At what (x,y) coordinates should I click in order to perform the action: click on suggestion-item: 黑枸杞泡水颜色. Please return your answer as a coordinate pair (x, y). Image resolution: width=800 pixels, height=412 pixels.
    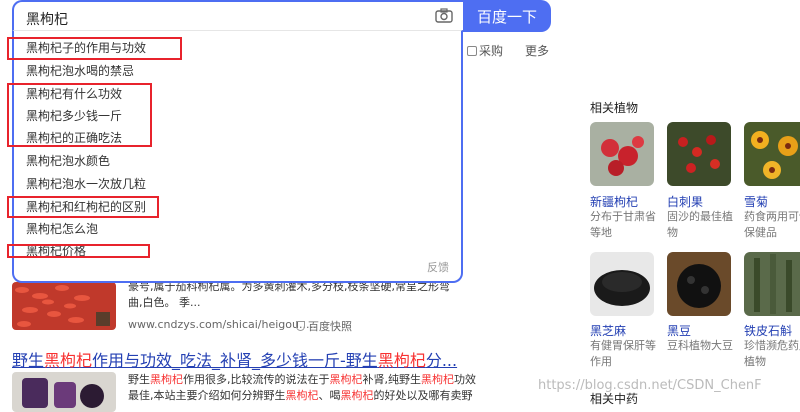
    Looking at the image, I should click on (68, 161).